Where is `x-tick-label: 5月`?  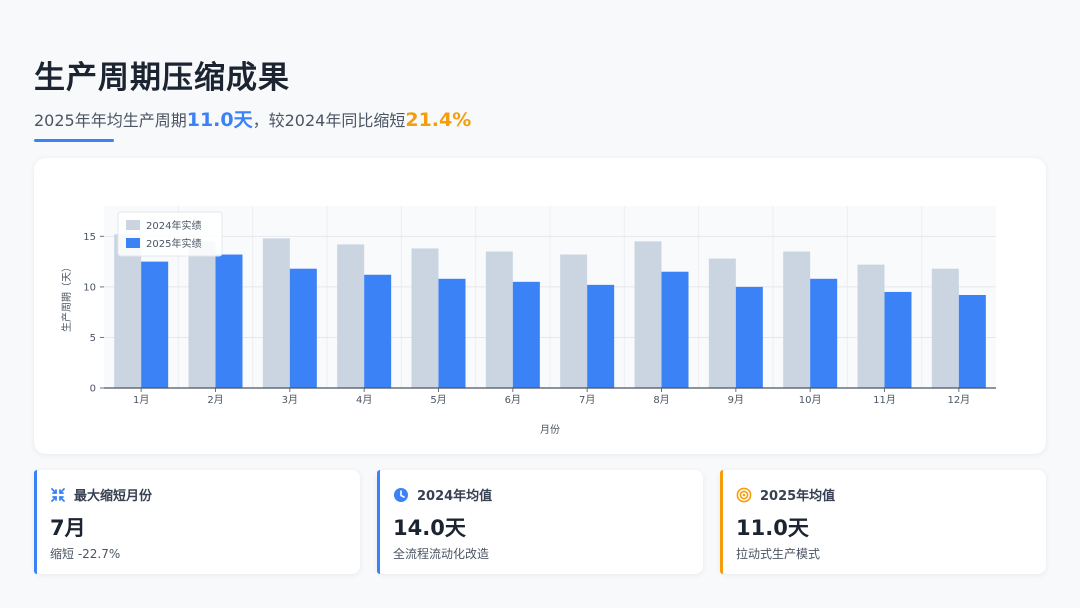 x-tick-label: 5月 is located at coordinates (438, 400).